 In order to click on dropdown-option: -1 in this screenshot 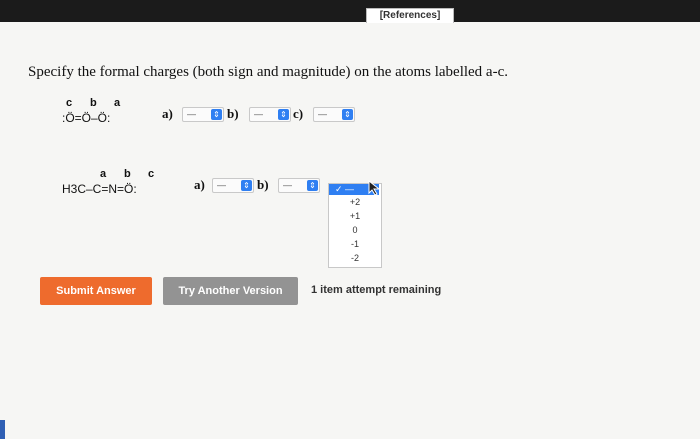, I will do `click(355, 244)`.